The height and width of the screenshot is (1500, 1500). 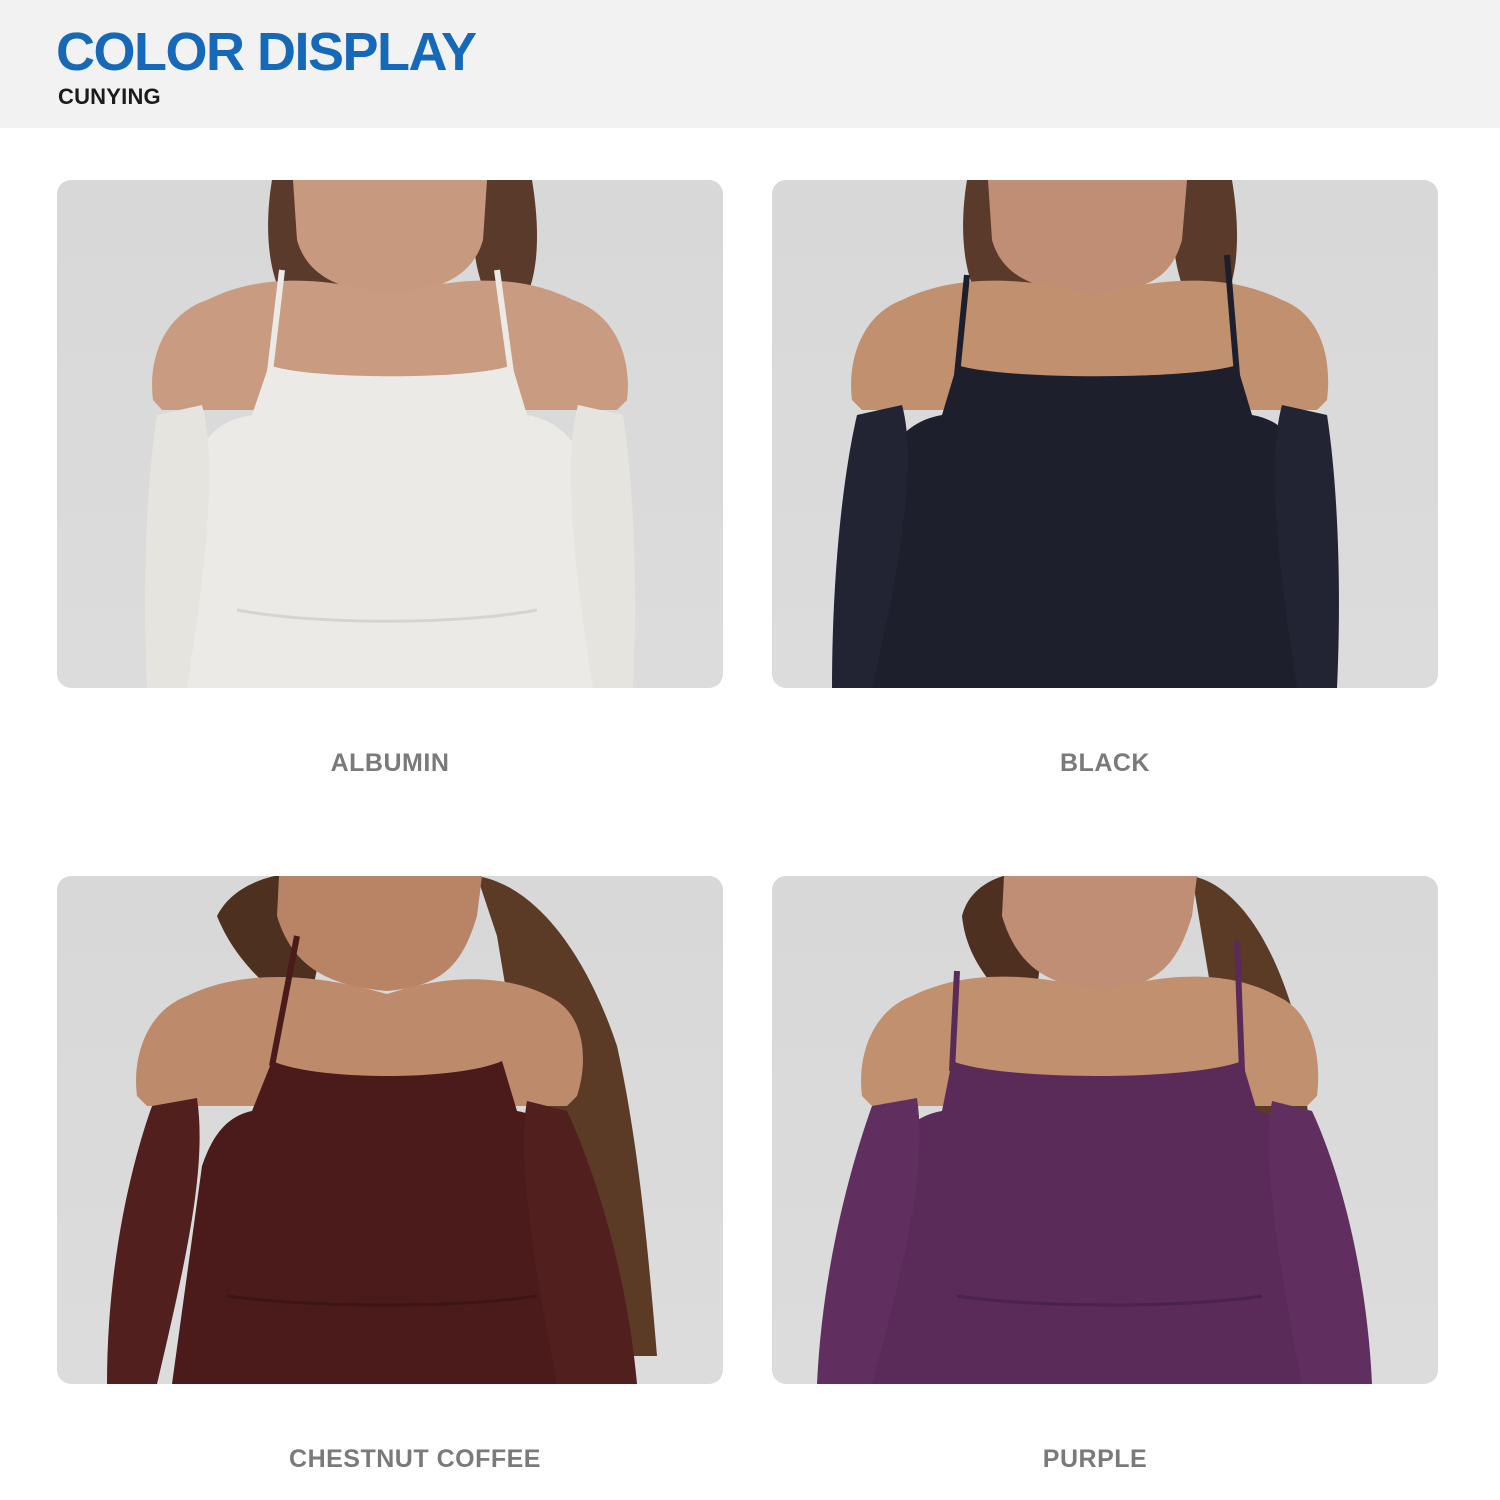 I want to click on swatch-label-black: BLACK, so click(x=1105, y=763).